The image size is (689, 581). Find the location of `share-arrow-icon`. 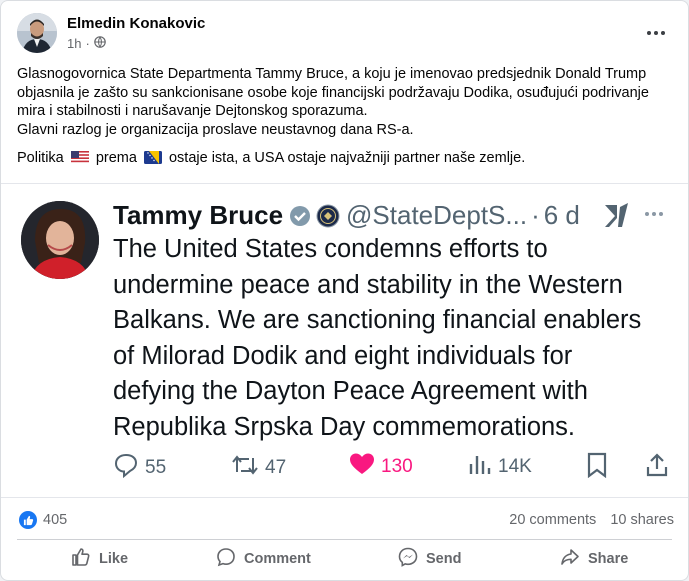

share-arrow-icon is located at coordinates (570, 559).